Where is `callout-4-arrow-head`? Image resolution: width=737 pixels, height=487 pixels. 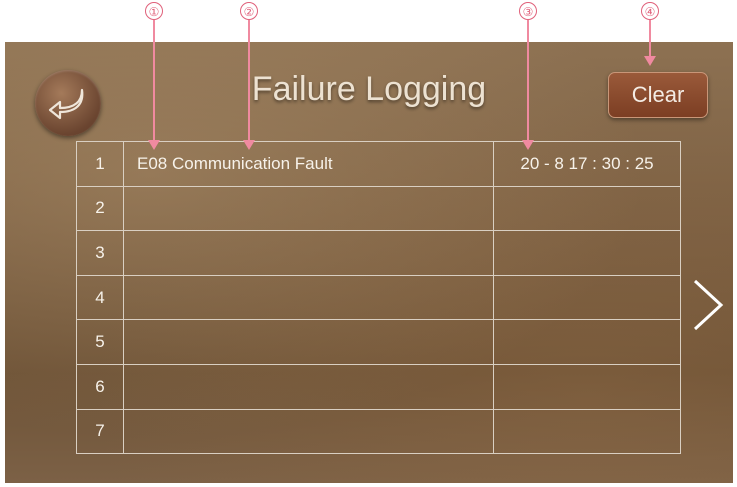
callout-4-arrow-head is located at coordinates (650, 61).